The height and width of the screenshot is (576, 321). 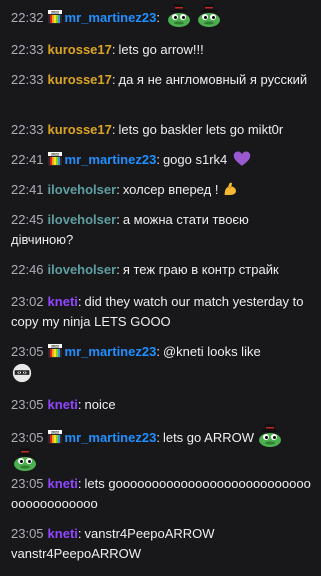 What do you see at coordinates (162, 448) in the screenshot?
I see `chat-message: 23:05 2022 mr_martinez23: lets go ARROW` at bounding box center [162, 448].